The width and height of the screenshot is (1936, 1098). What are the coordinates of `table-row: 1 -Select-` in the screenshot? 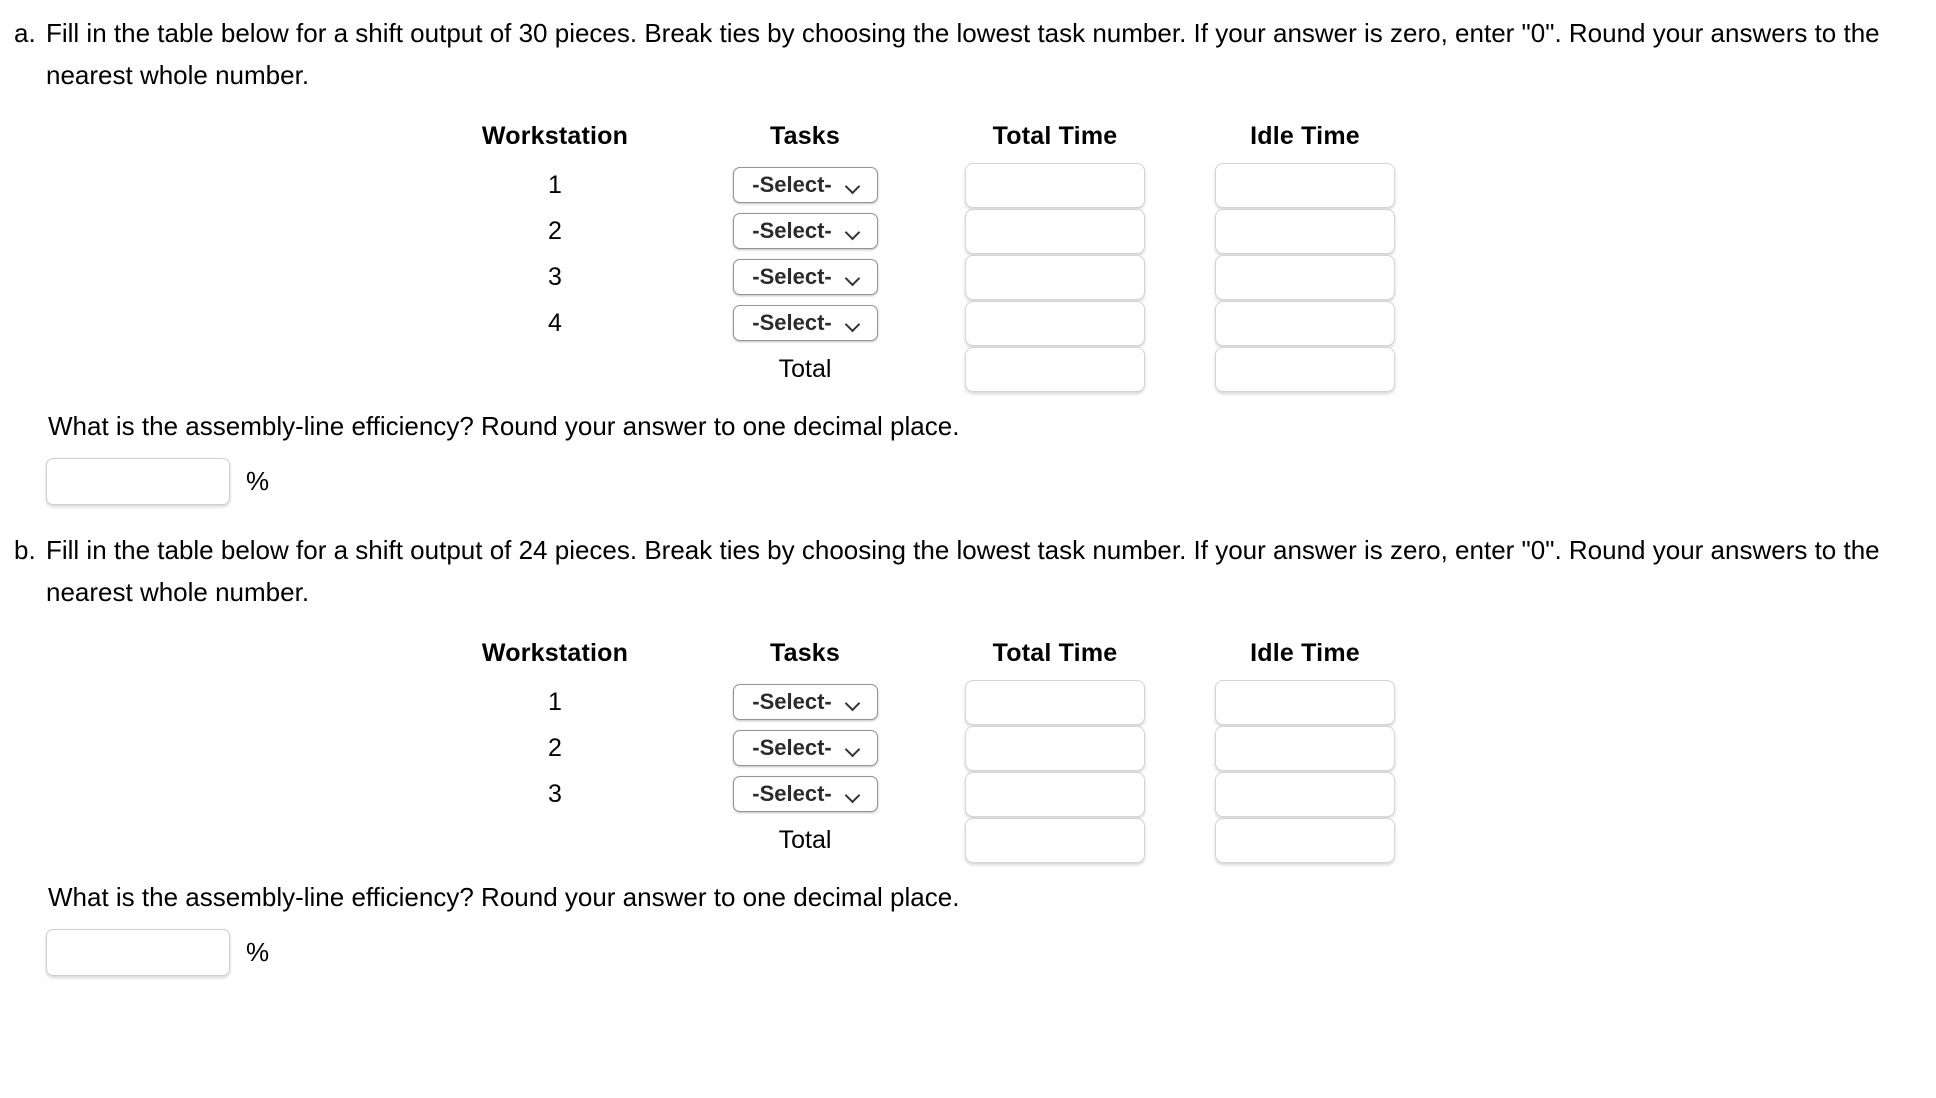 It's located at (930, 702).